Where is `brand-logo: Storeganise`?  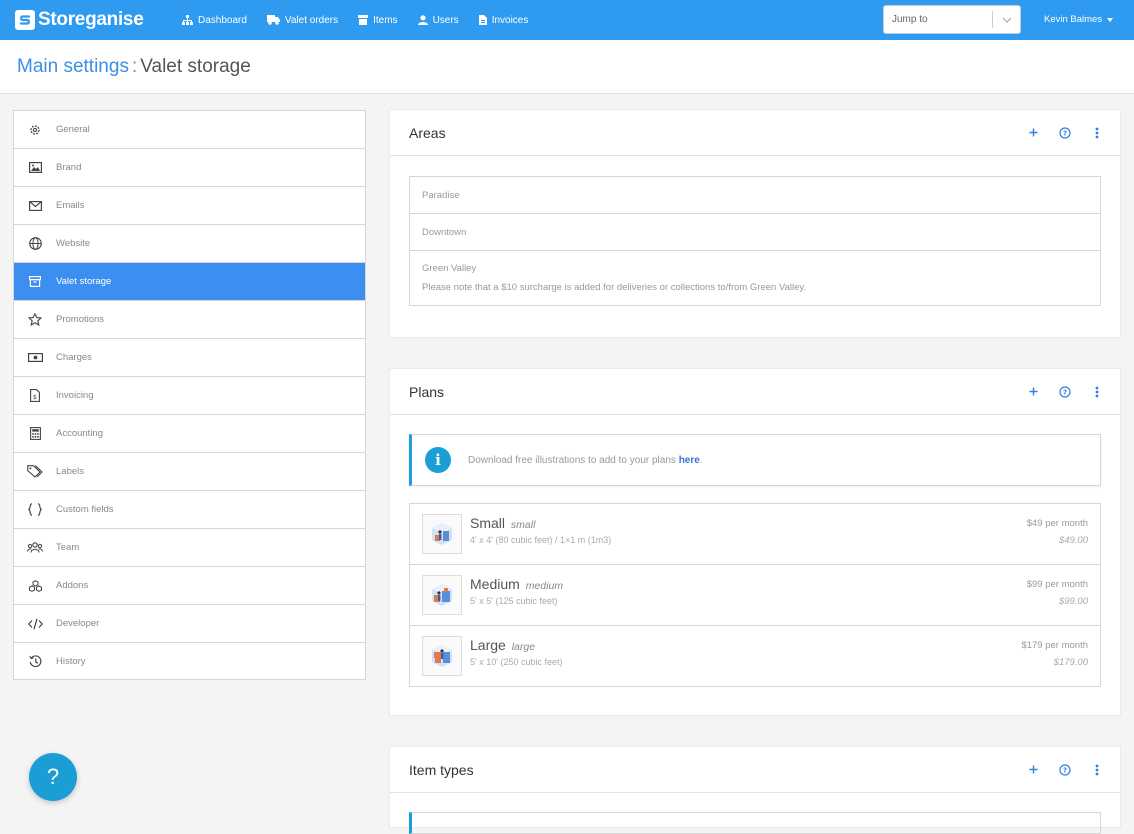
brand-logo: Storeganise is located at coordinates (79, 20).